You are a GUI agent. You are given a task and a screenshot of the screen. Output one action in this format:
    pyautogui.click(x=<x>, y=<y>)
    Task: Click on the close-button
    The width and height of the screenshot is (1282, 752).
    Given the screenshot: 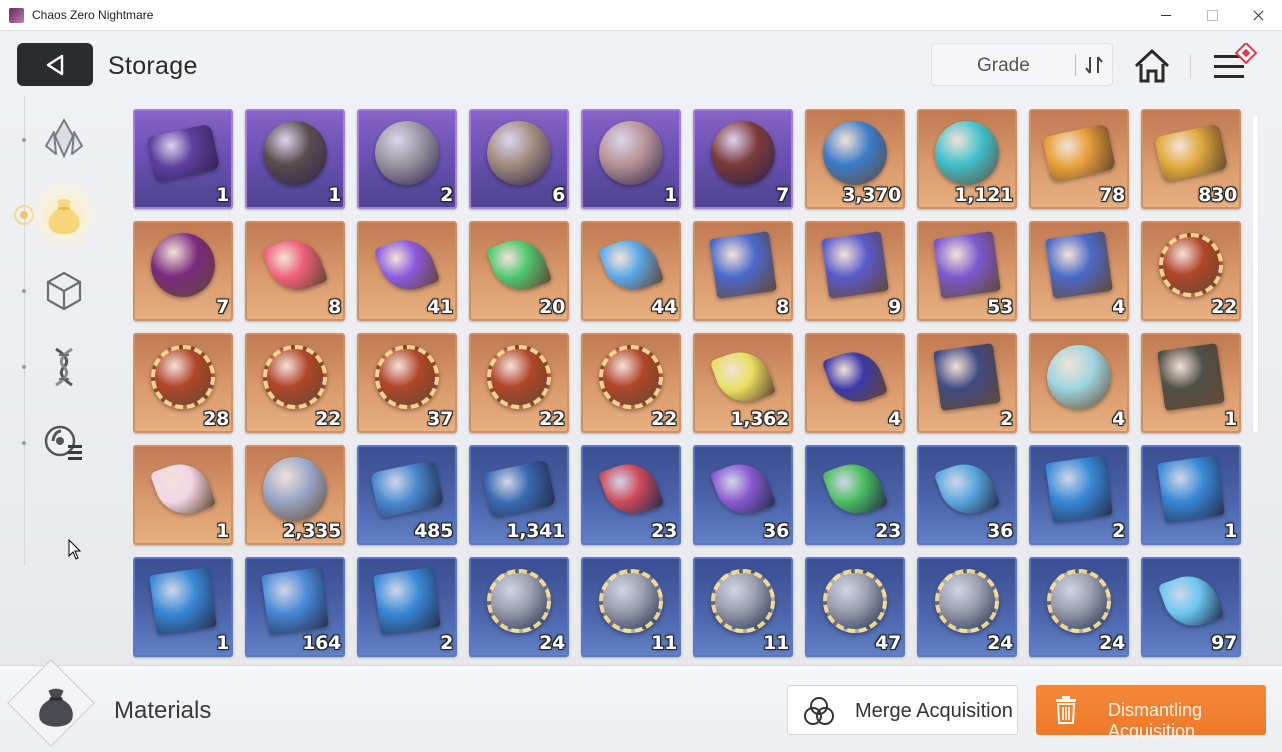 What is the action you would take?
    pyautogui.click(x=1258, y=15)
    